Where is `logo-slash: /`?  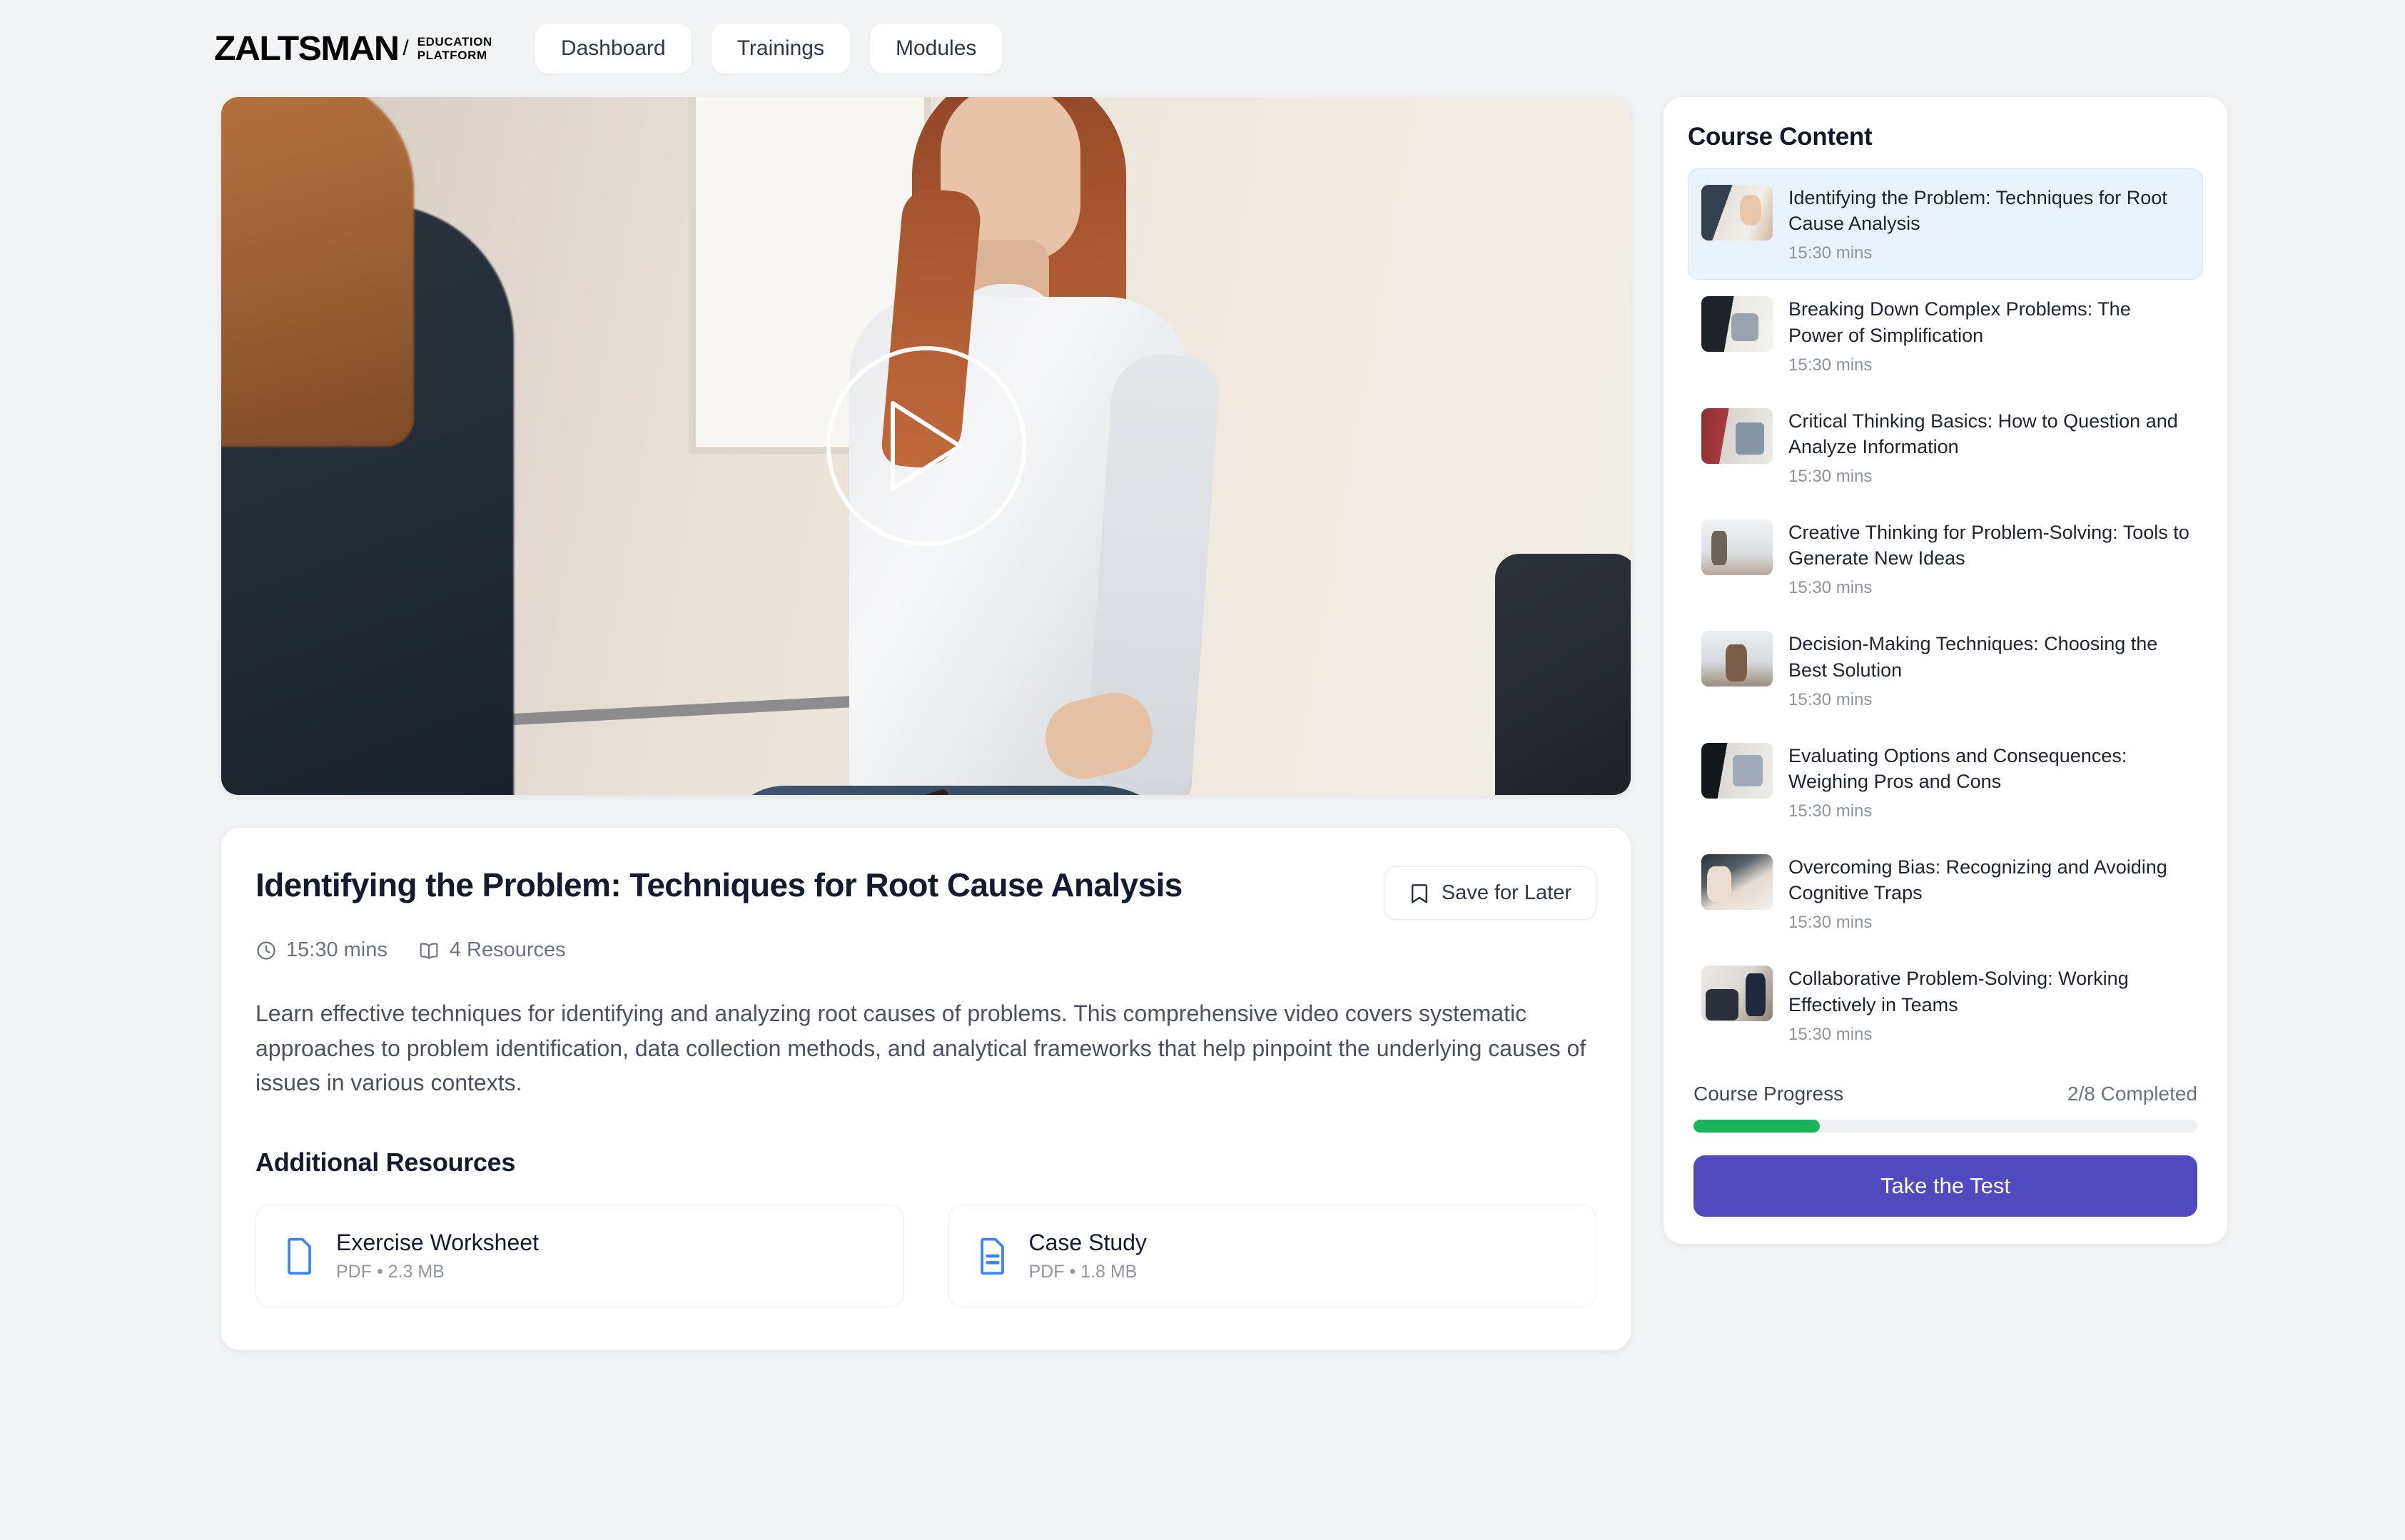
logo-slash: / is located at coordinates (405, 48).